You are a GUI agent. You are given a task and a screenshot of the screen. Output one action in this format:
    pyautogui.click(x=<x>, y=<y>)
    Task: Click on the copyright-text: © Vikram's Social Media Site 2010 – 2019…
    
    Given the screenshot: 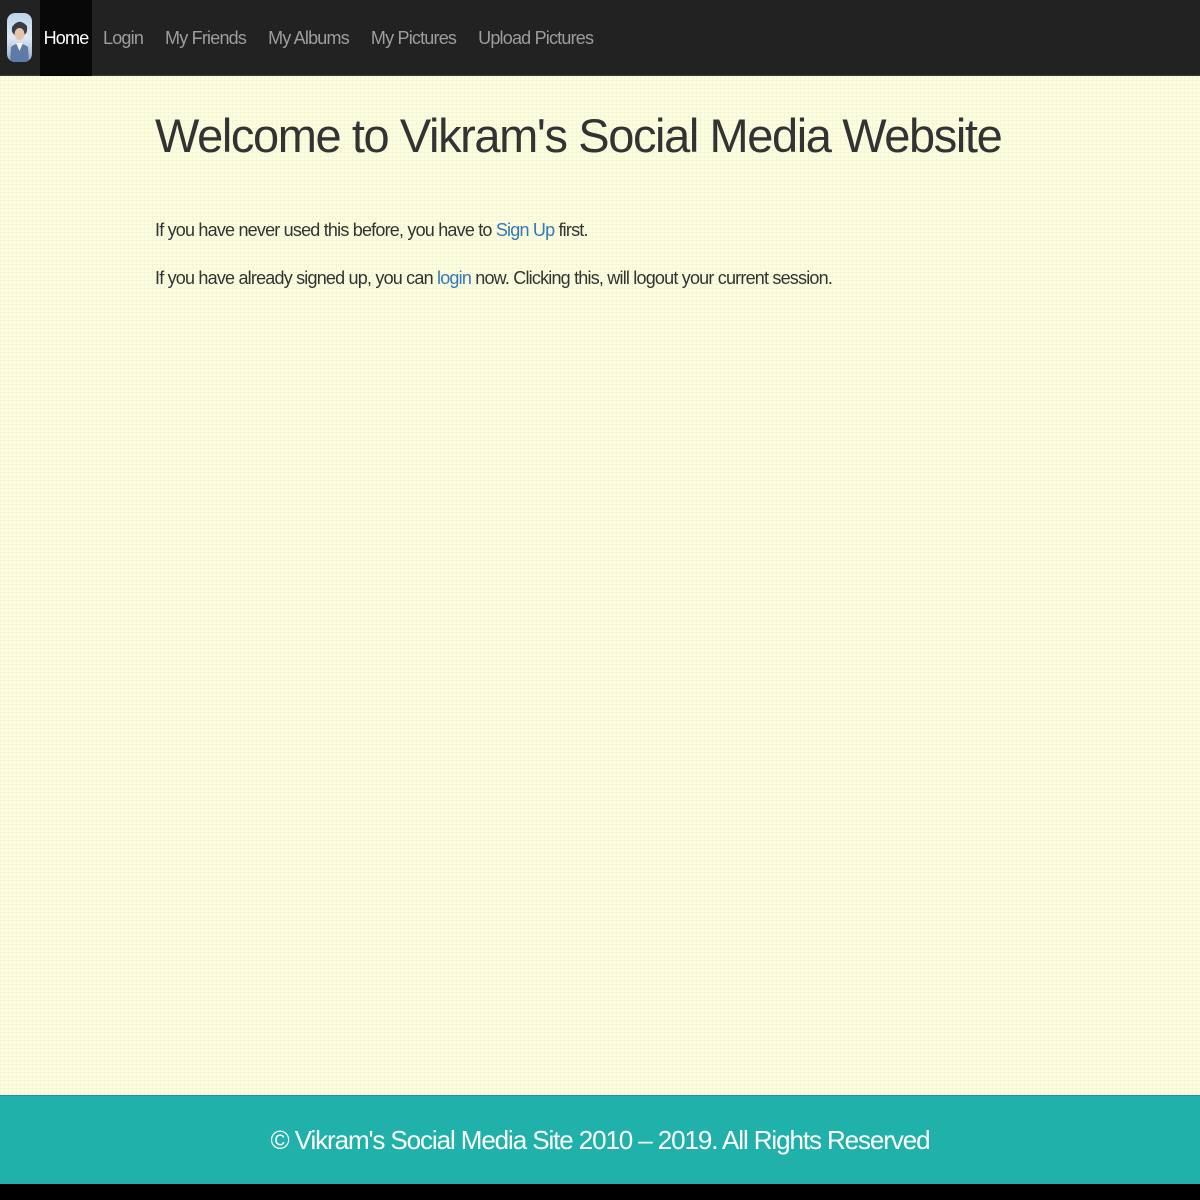 What is the action you would take?
    pyautogui.click(x=600, y=1139)
    